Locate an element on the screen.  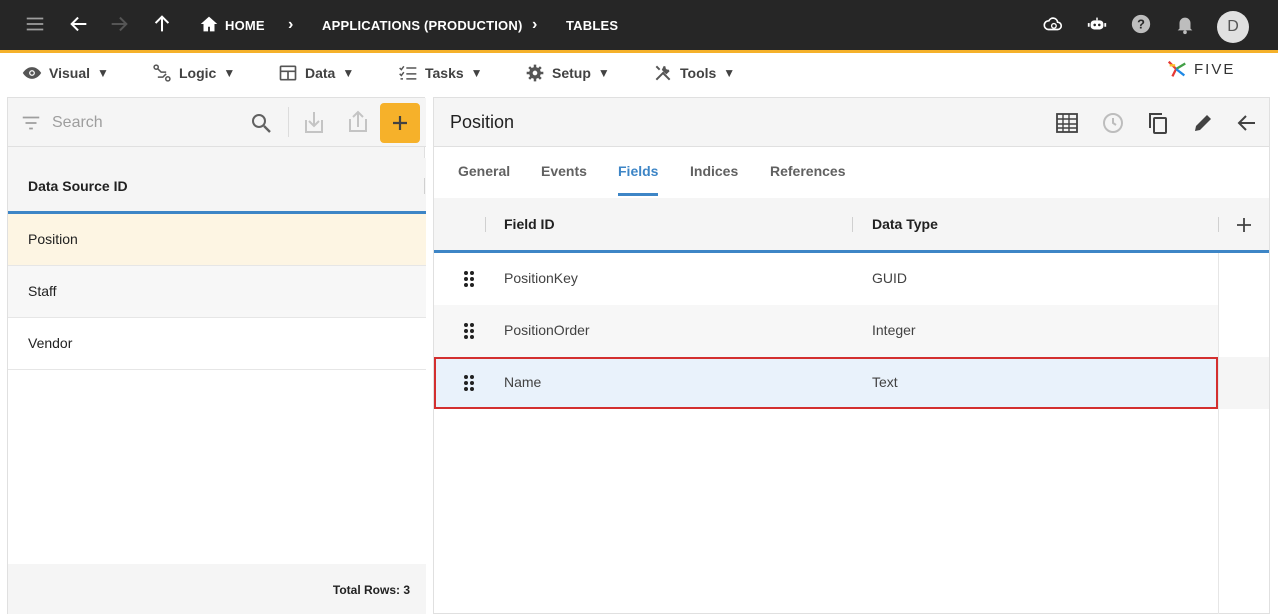
copy-icon is located at coordinates (1158, 123).